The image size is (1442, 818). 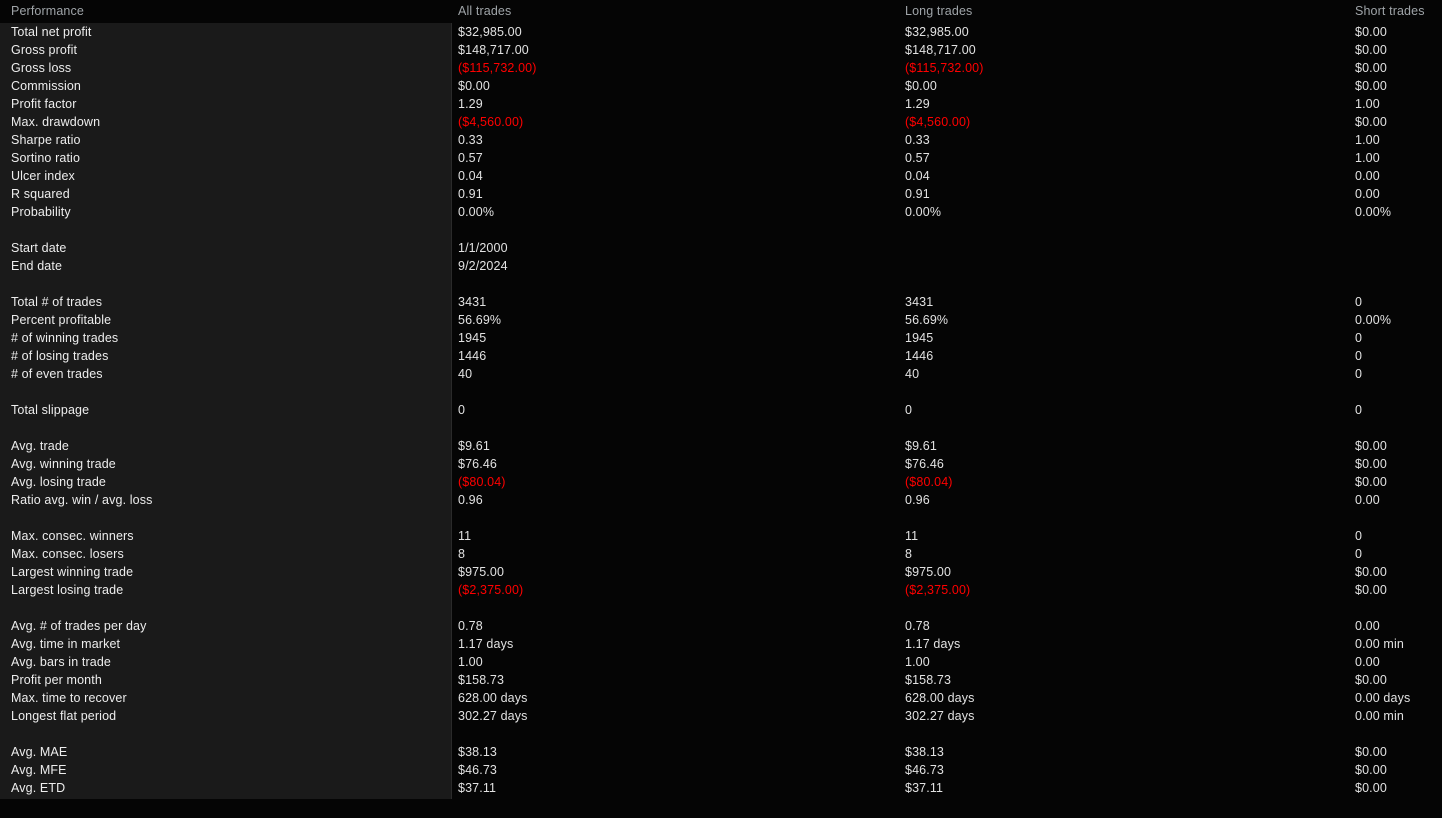 What do you see at coordinates (226, 11) in the screenshot?
I see `column-header-performance: Performance` at bounding box center [226, 11].